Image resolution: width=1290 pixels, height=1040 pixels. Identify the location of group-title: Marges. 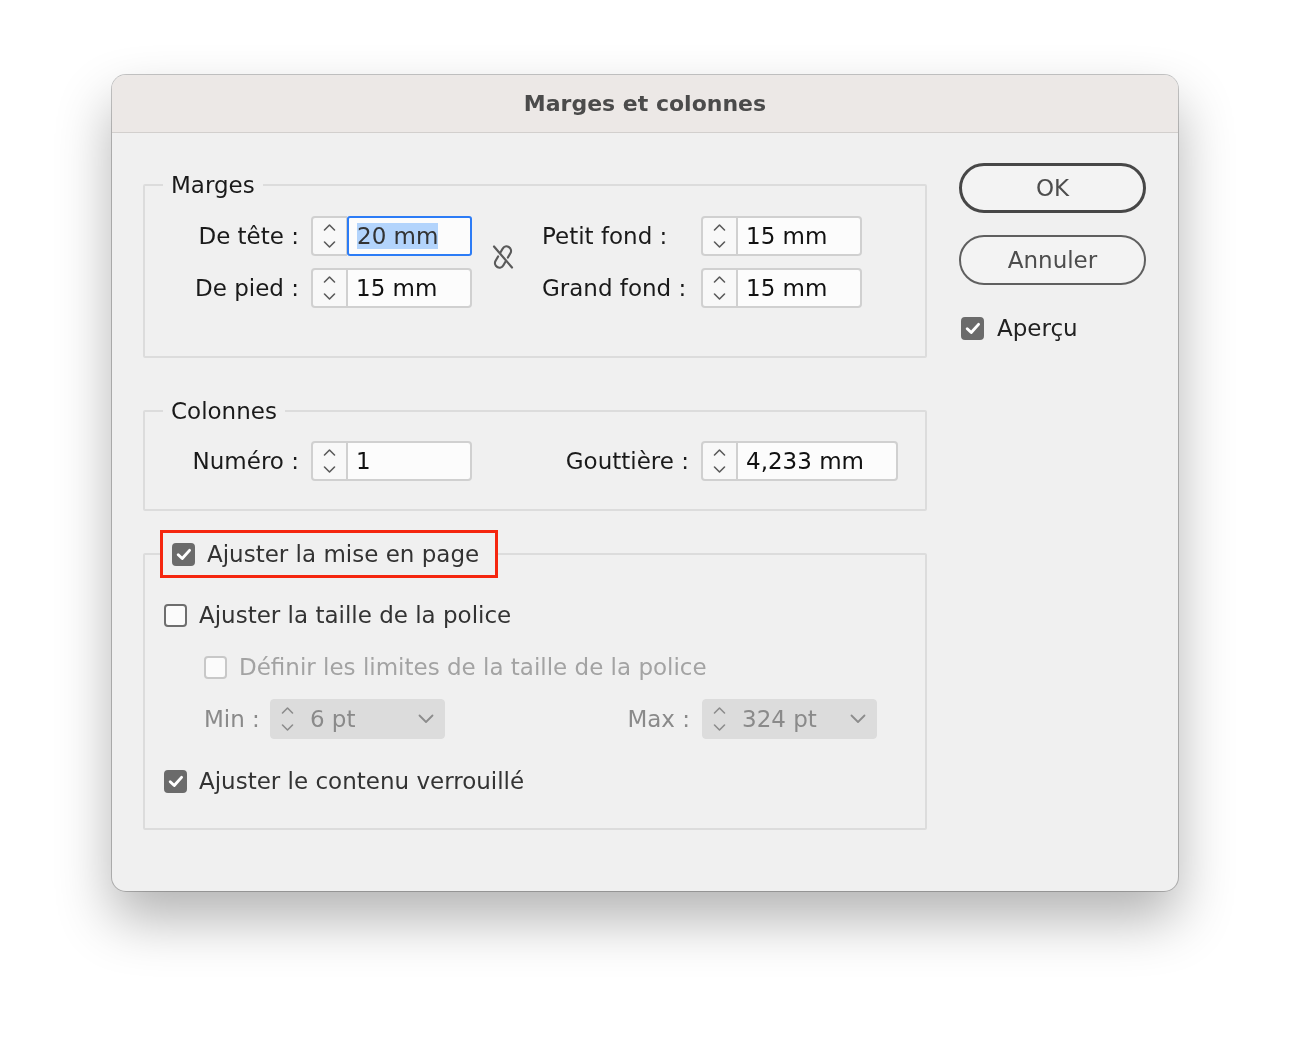
(213, 185).